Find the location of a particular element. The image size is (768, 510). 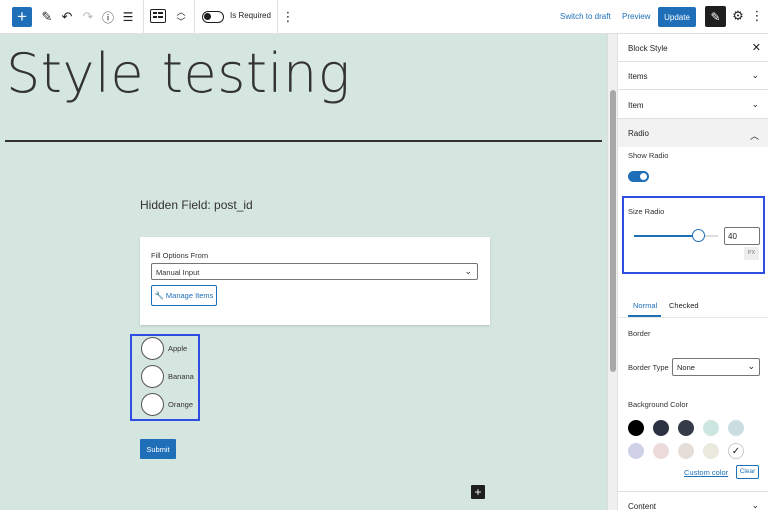

unit-select: PX is located at coordinates (751, 253).